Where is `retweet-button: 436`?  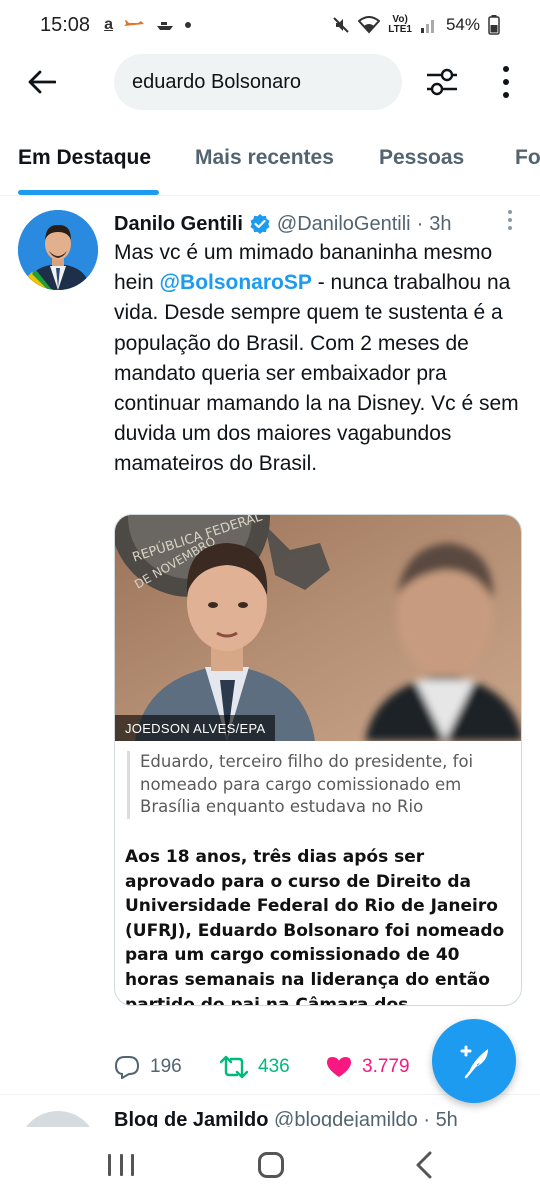
retweet-button: 436 is located at coordinates (273, 1067).